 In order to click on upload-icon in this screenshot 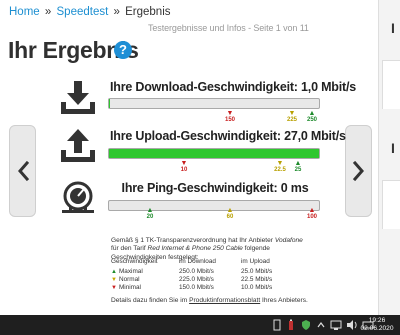, I will do `click(78, 145)`.